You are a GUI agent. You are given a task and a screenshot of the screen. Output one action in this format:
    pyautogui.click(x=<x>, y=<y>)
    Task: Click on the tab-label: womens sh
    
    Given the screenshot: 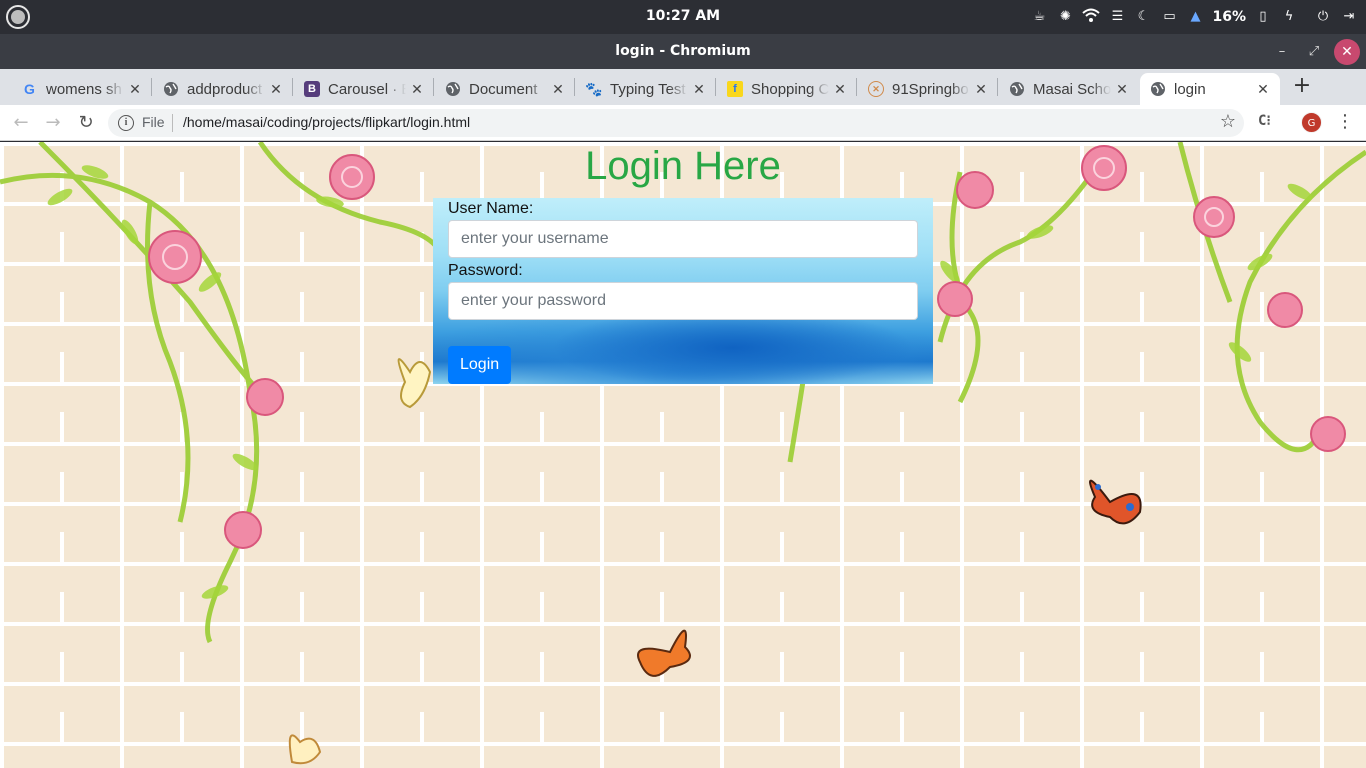 What is the action you would take?
    pyautogui.click(x=84, y=89)
    